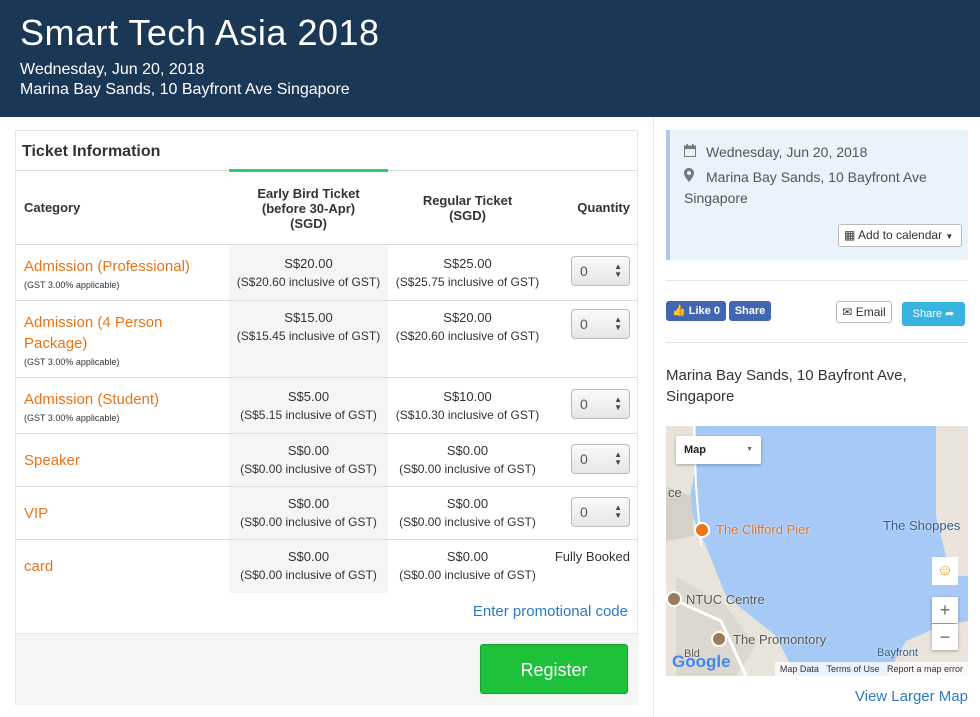 The height and width of the screenshot is (717, 980). What do you see at coordinates (779, 639) in the screenshot?
I see `map-label-promontory: The Promontory` at bounding box center [779, 639].